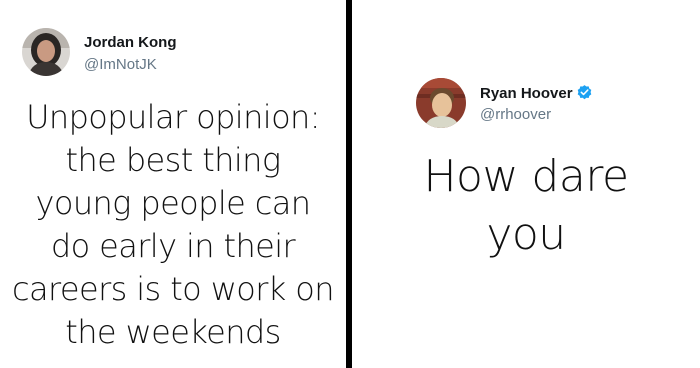  Describe the element at coordinates (584, 92) in the screenshot. I see `verified-badge-icon` at that location.